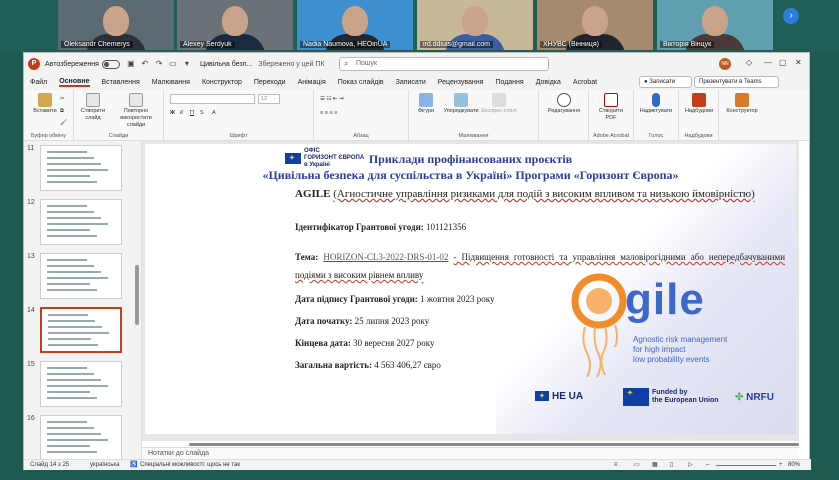  I want to click on shadow-icon: S, so click(202, 113).